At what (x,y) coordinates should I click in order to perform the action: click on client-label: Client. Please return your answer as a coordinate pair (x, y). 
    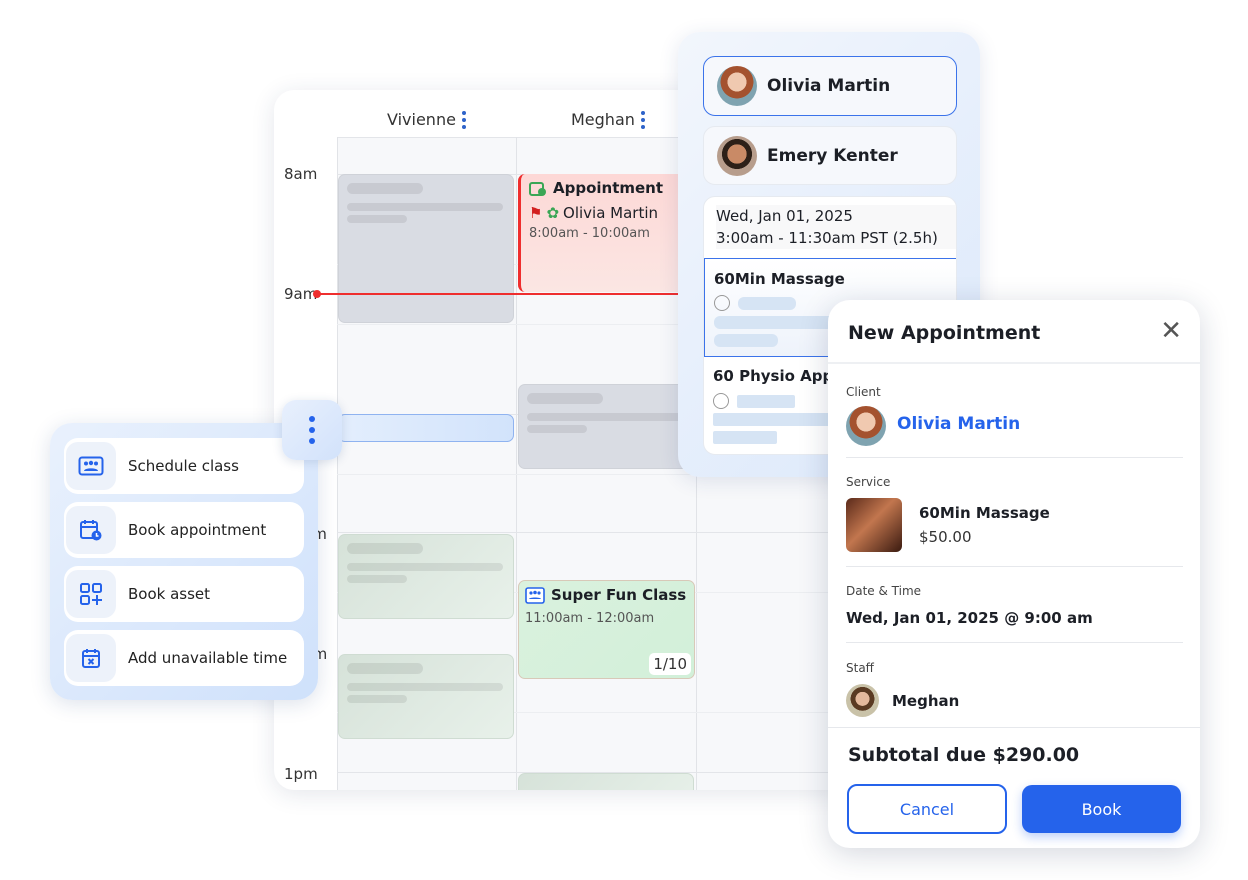
    Looking at the image, I should click on (863, 392).